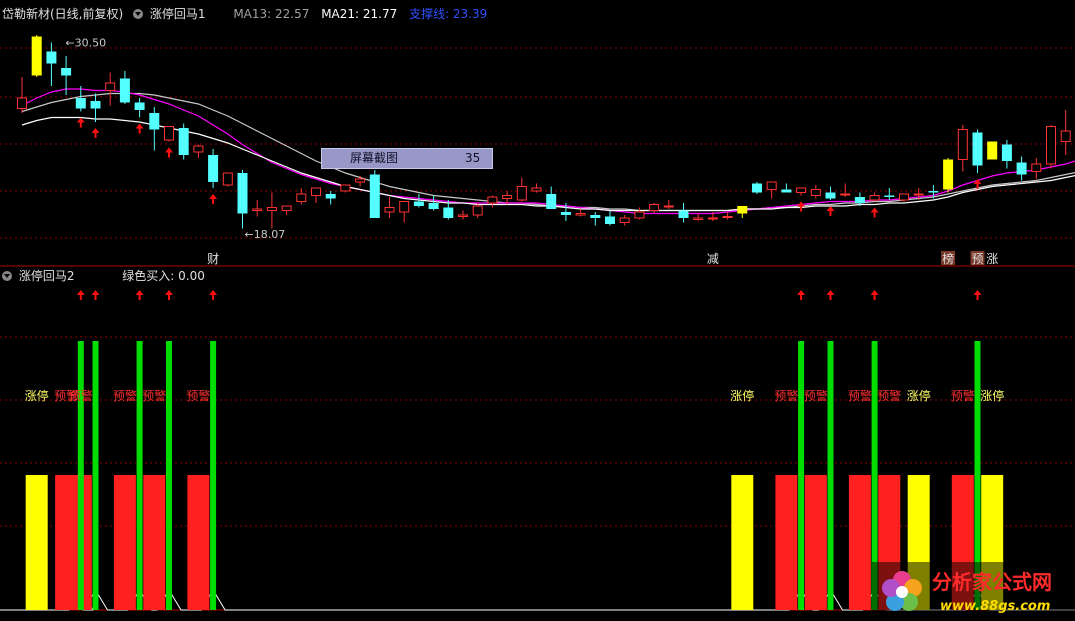  I want to click on watermark-logo: 分析家公式网 www.88gs.com, so click(973, 591).